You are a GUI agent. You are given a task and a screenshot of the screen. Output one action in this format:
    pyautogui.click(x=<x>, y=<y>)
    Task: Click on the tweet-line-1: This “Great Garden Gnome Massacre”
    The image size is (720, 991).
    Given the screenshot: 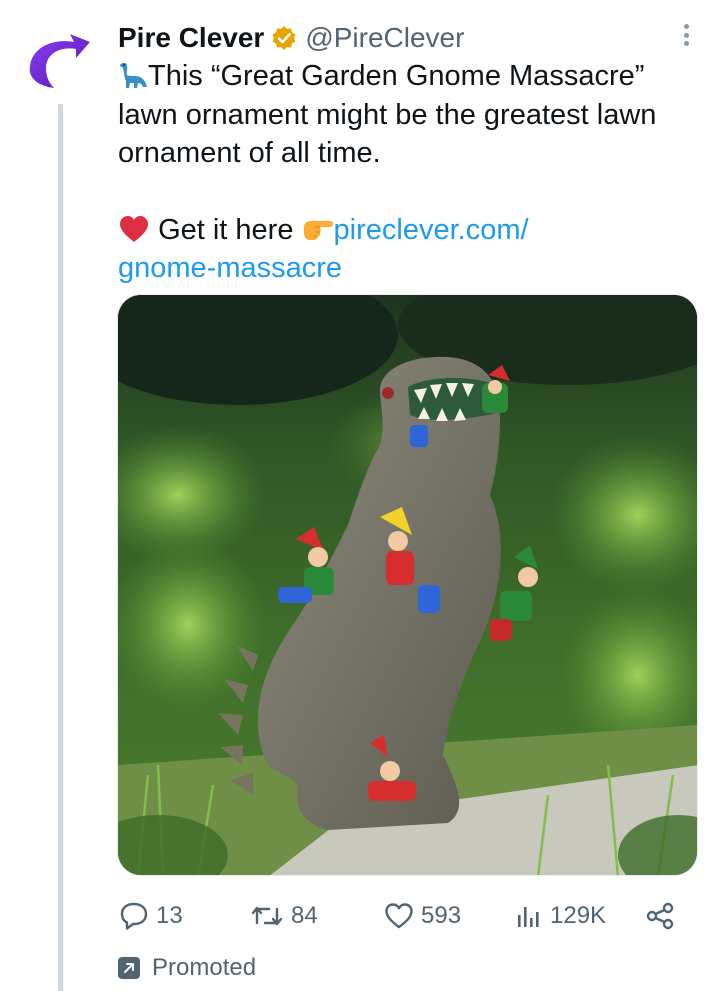 What is the action you would take?
    pyautogui.click(x=396, y=76)
    